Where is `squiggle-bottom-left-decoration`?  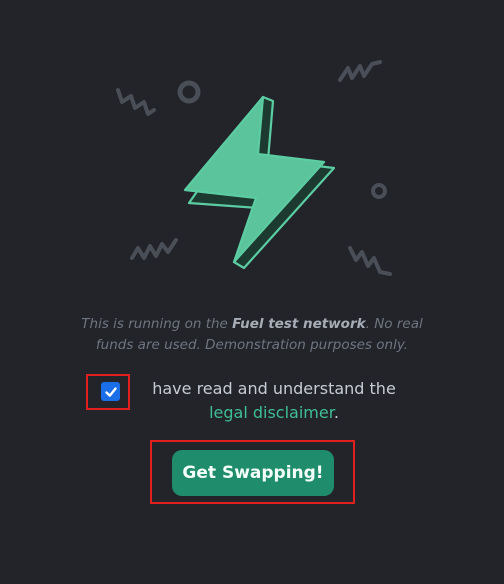
squiggle-bottom-left-decoration is located at coordinates (154, 249).